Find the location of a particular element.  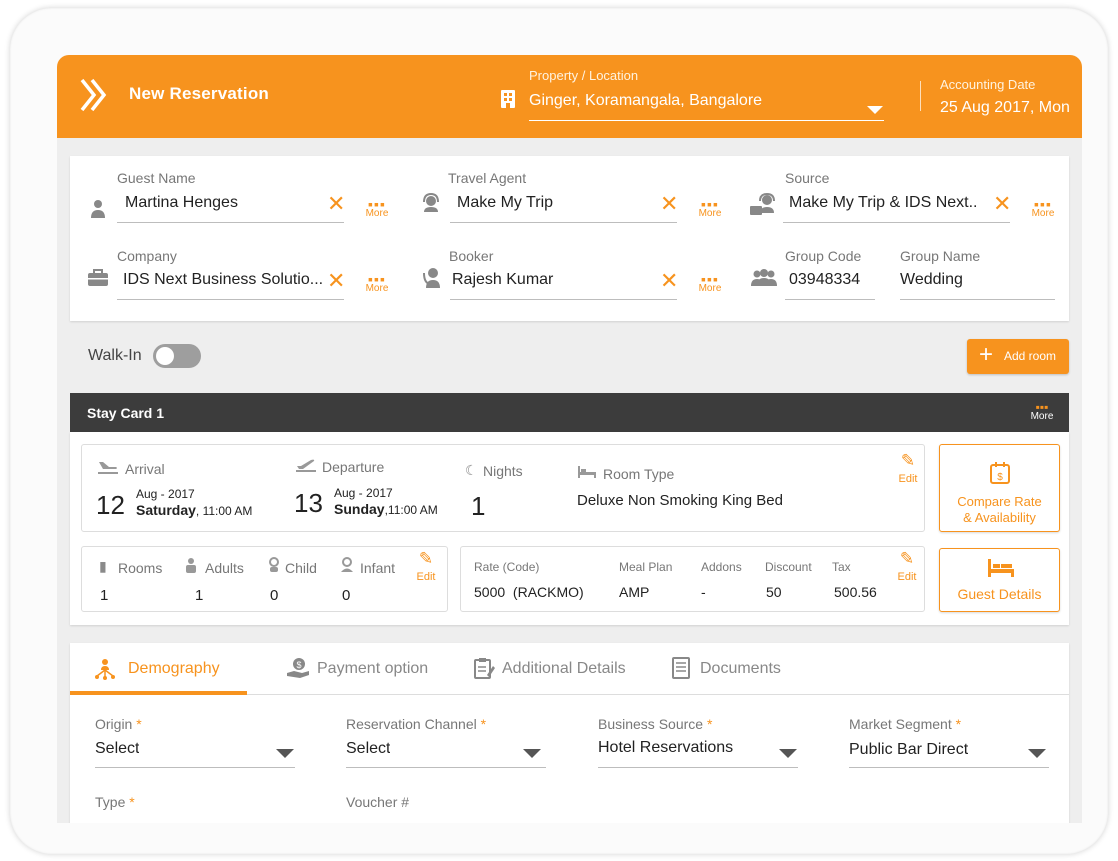

clear-company-icon: ✕ is located at coordinates (336, 281).